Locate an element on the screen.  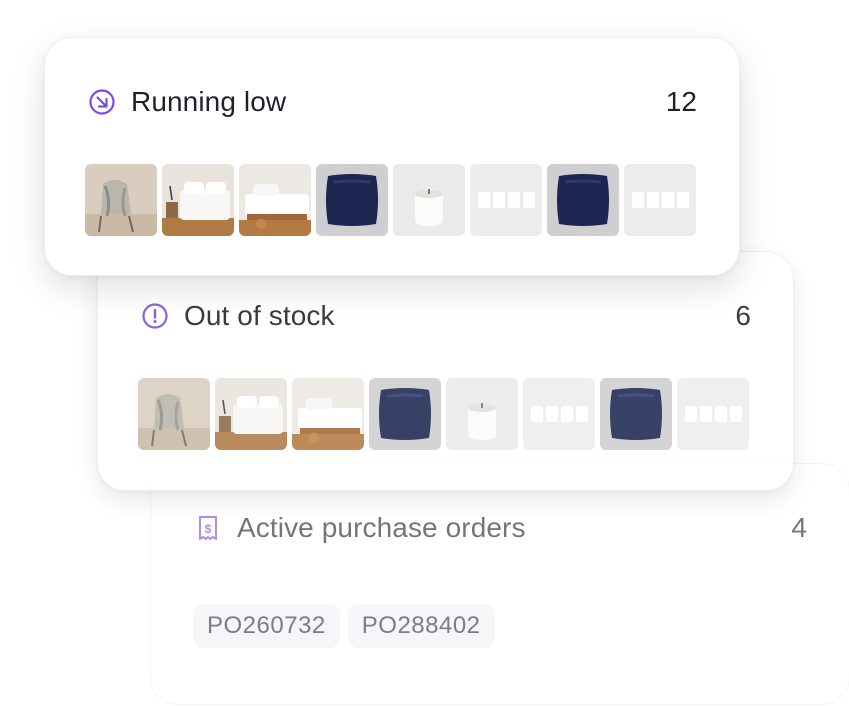
purchase-order-list: PO260732 PO288402 is located at coordinates (348, 626).